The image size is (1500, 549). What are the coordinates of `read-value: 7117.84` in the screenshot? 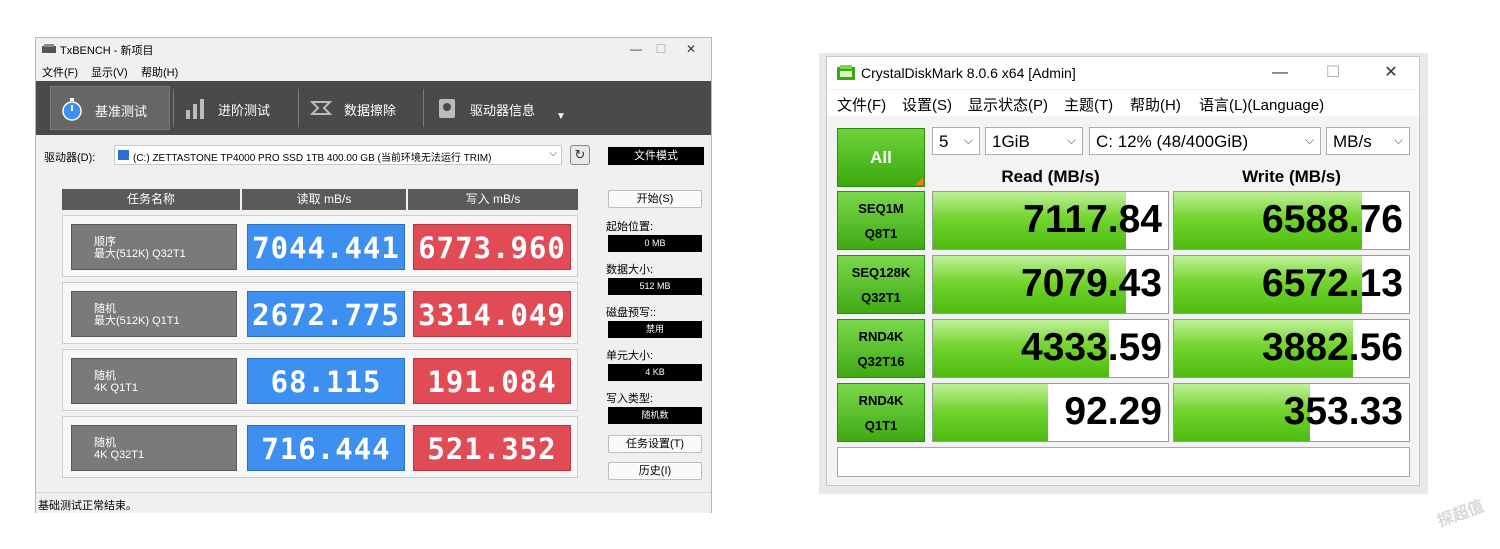 It's located at (1092, 219).